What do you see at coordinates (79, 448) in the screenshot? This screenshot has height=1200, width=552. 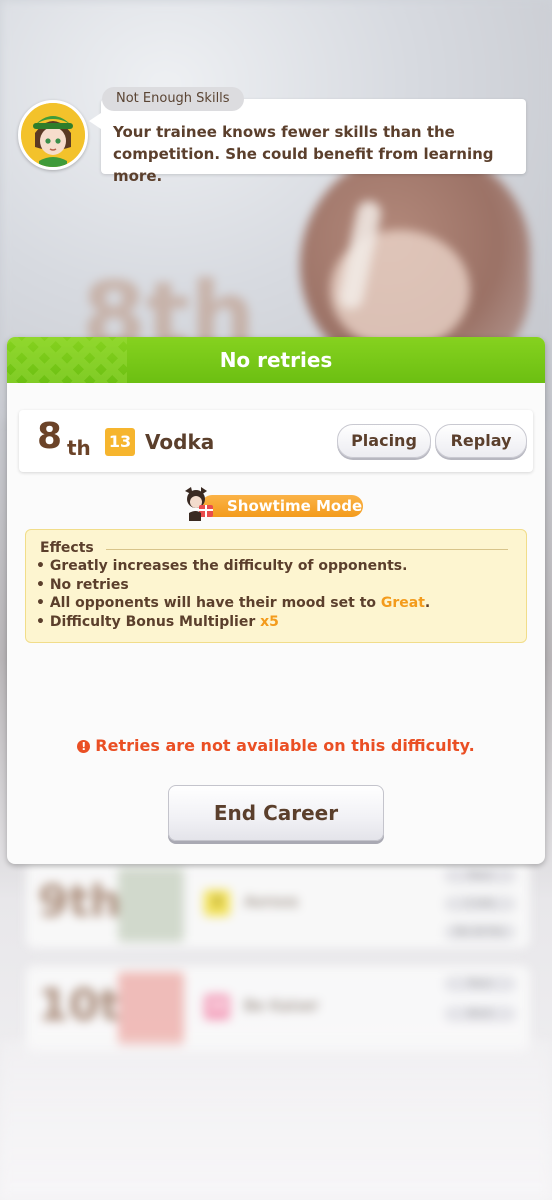 I see `result-place-suffix: th` at bounding box center [79, 448].